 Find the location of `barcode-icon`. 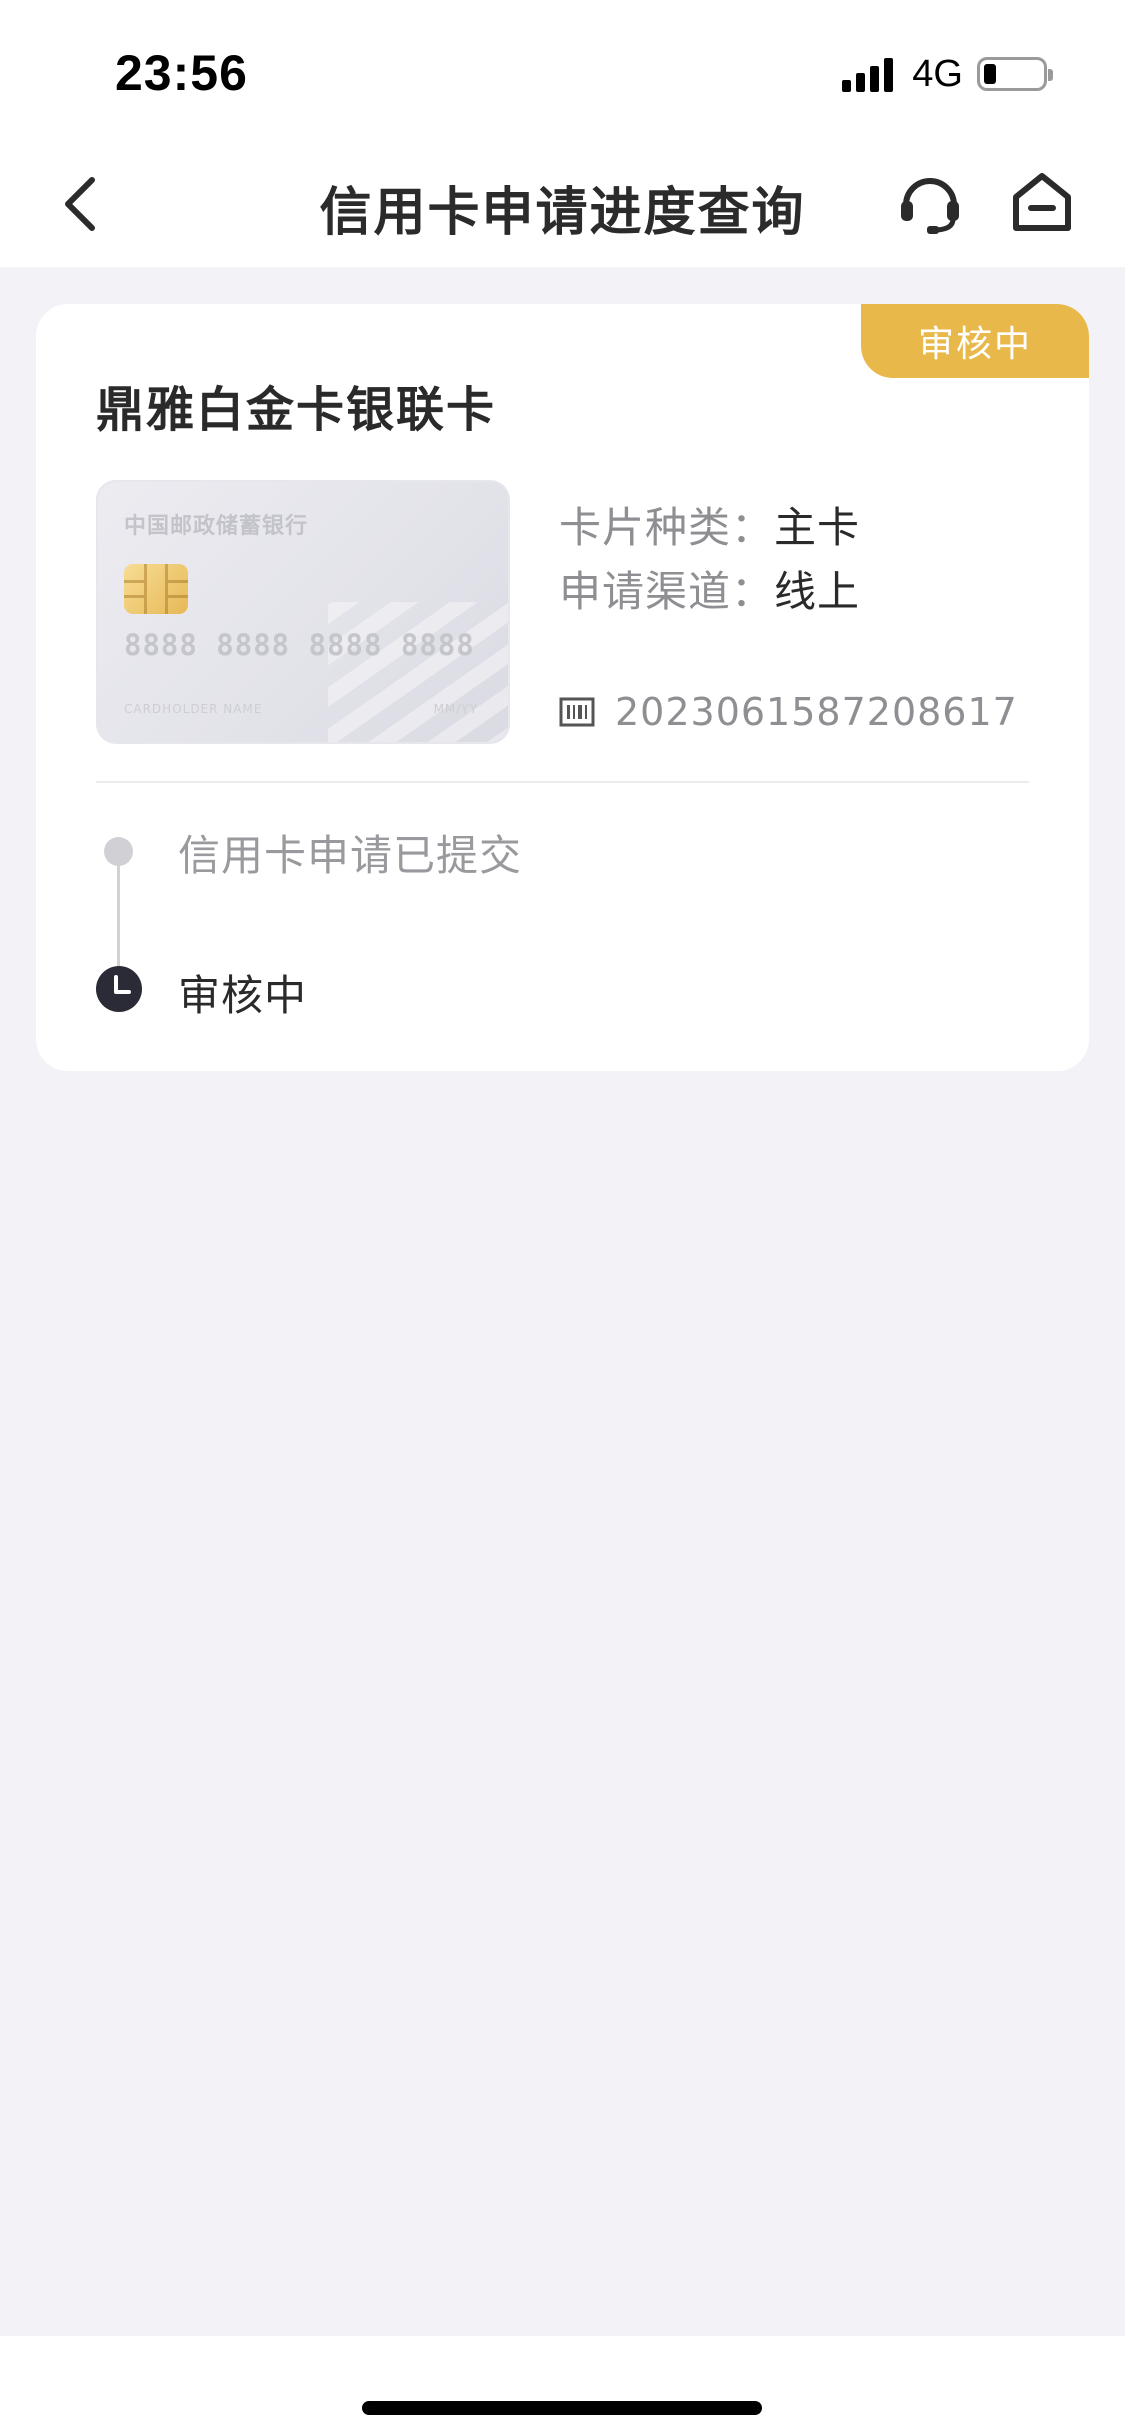

barcode-icon is located at coordinates (577, 712).